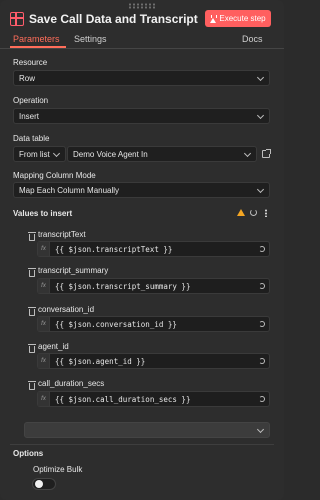 Image resolution: width=320 pixels, height=500 pixels. Describe the element at coordinates (90, 39) in the screenshot. I see `tab-settings: Settings` at that location.